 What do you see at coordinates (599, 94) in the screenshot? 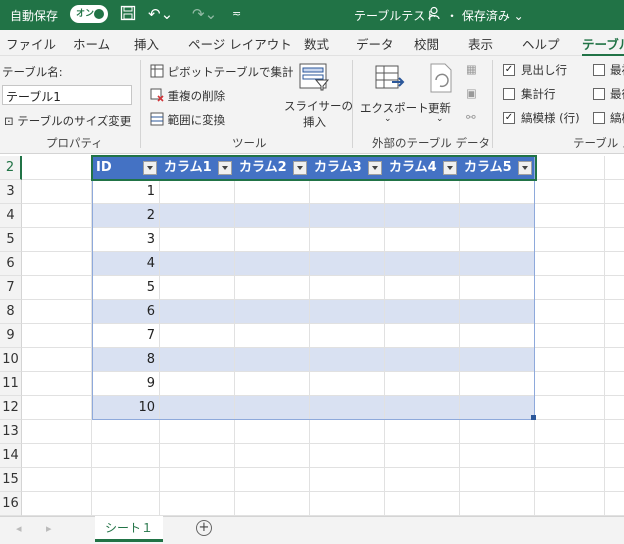
I see `last-column-checkbox` at bounding box center [599, 94].